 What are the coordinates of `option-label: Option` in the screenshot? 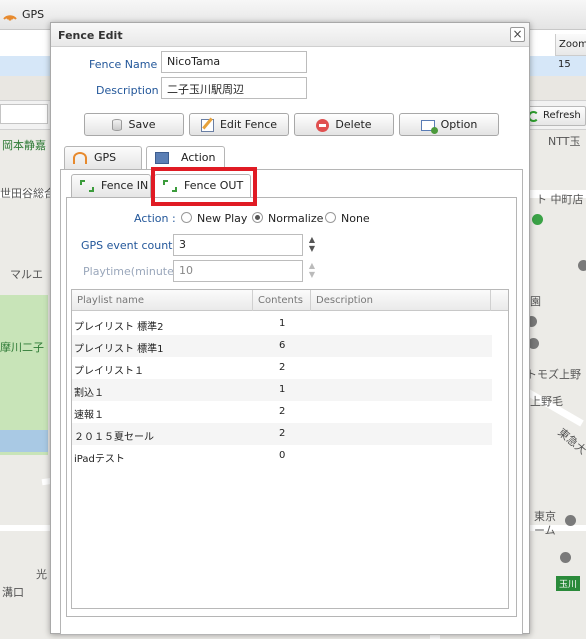 It's located at (459, 124).